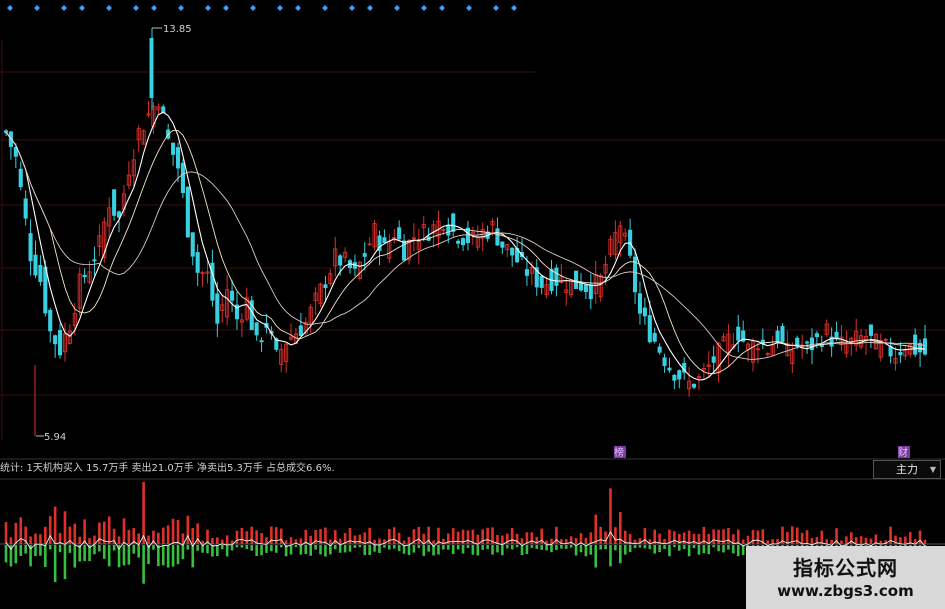 The width and height of the screenshot is (945, 609). What do you see at coordinates (907, 469) in the screenshot?
I see `main-force-selector: 主力 ▼` at bounding box center [907, 469].